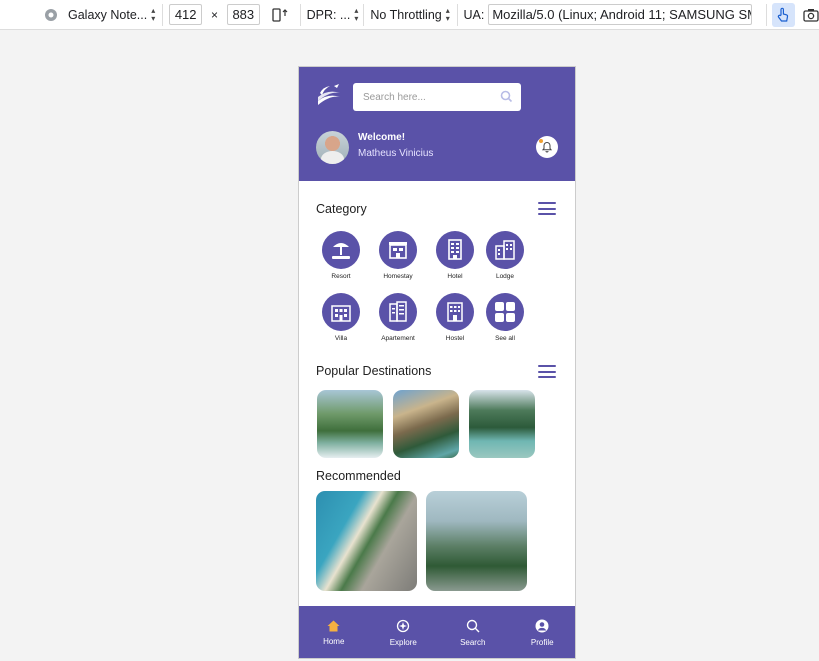 Image resolution: width=819 pixels, height=661 pixels. What do you see at coordinates (341, 276) in the screenshot?
I see `category-label: Resort` at bounding box center [341, 276].